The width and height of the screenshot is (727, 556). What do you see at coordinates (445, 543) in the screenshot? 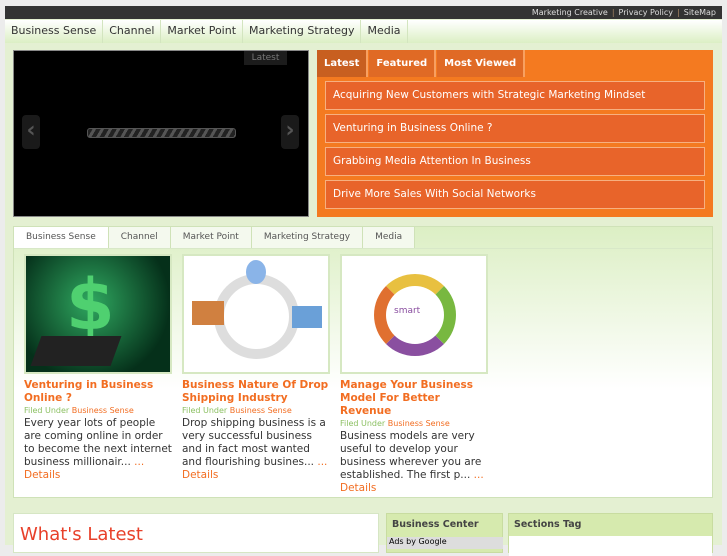
I see `ads-by-google: Ads by Google` at bounding box center [445, 543].